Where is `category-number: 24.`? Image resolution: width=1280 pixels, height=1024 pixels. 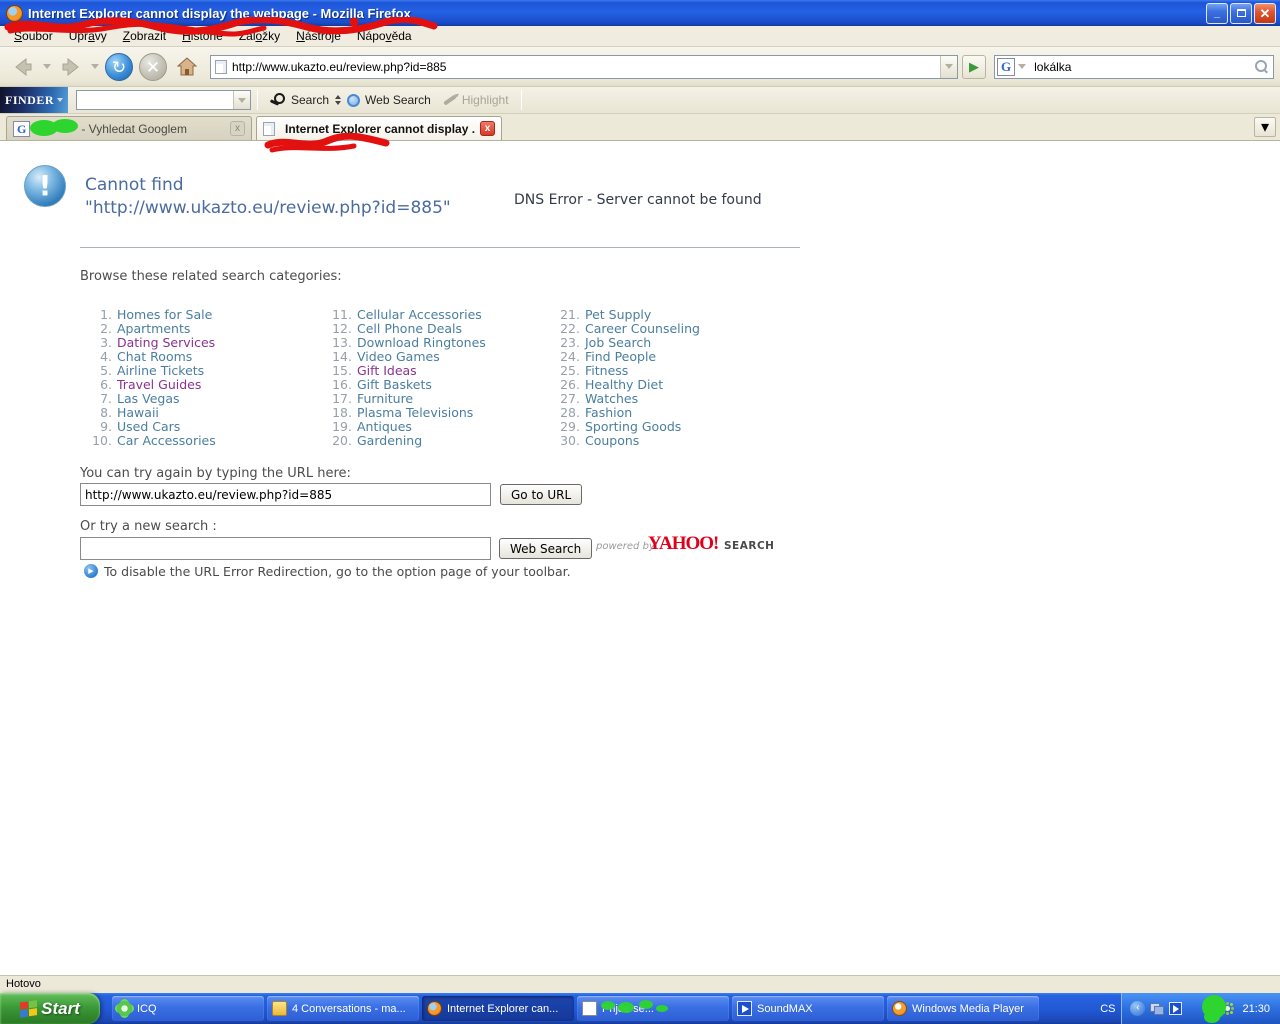
category-number: 24. is located at coordinates (570, 356).